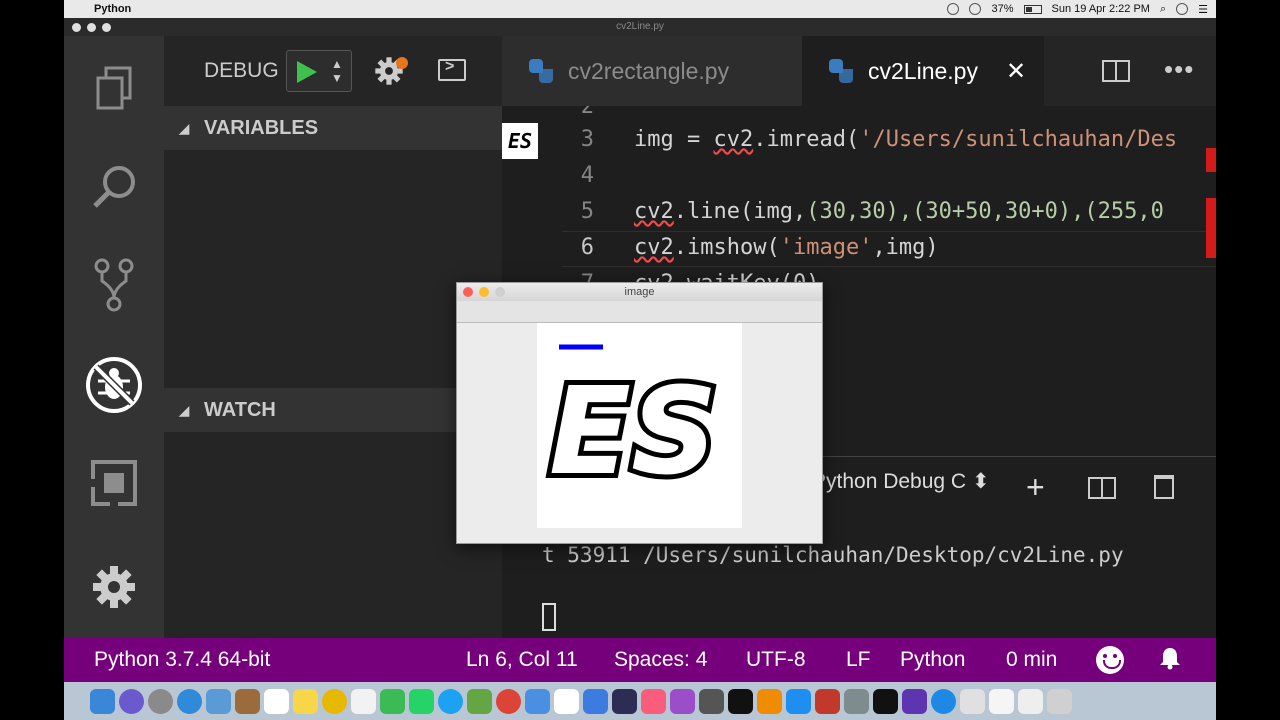  I want to click on image-zoom-button, so click(500, 292).